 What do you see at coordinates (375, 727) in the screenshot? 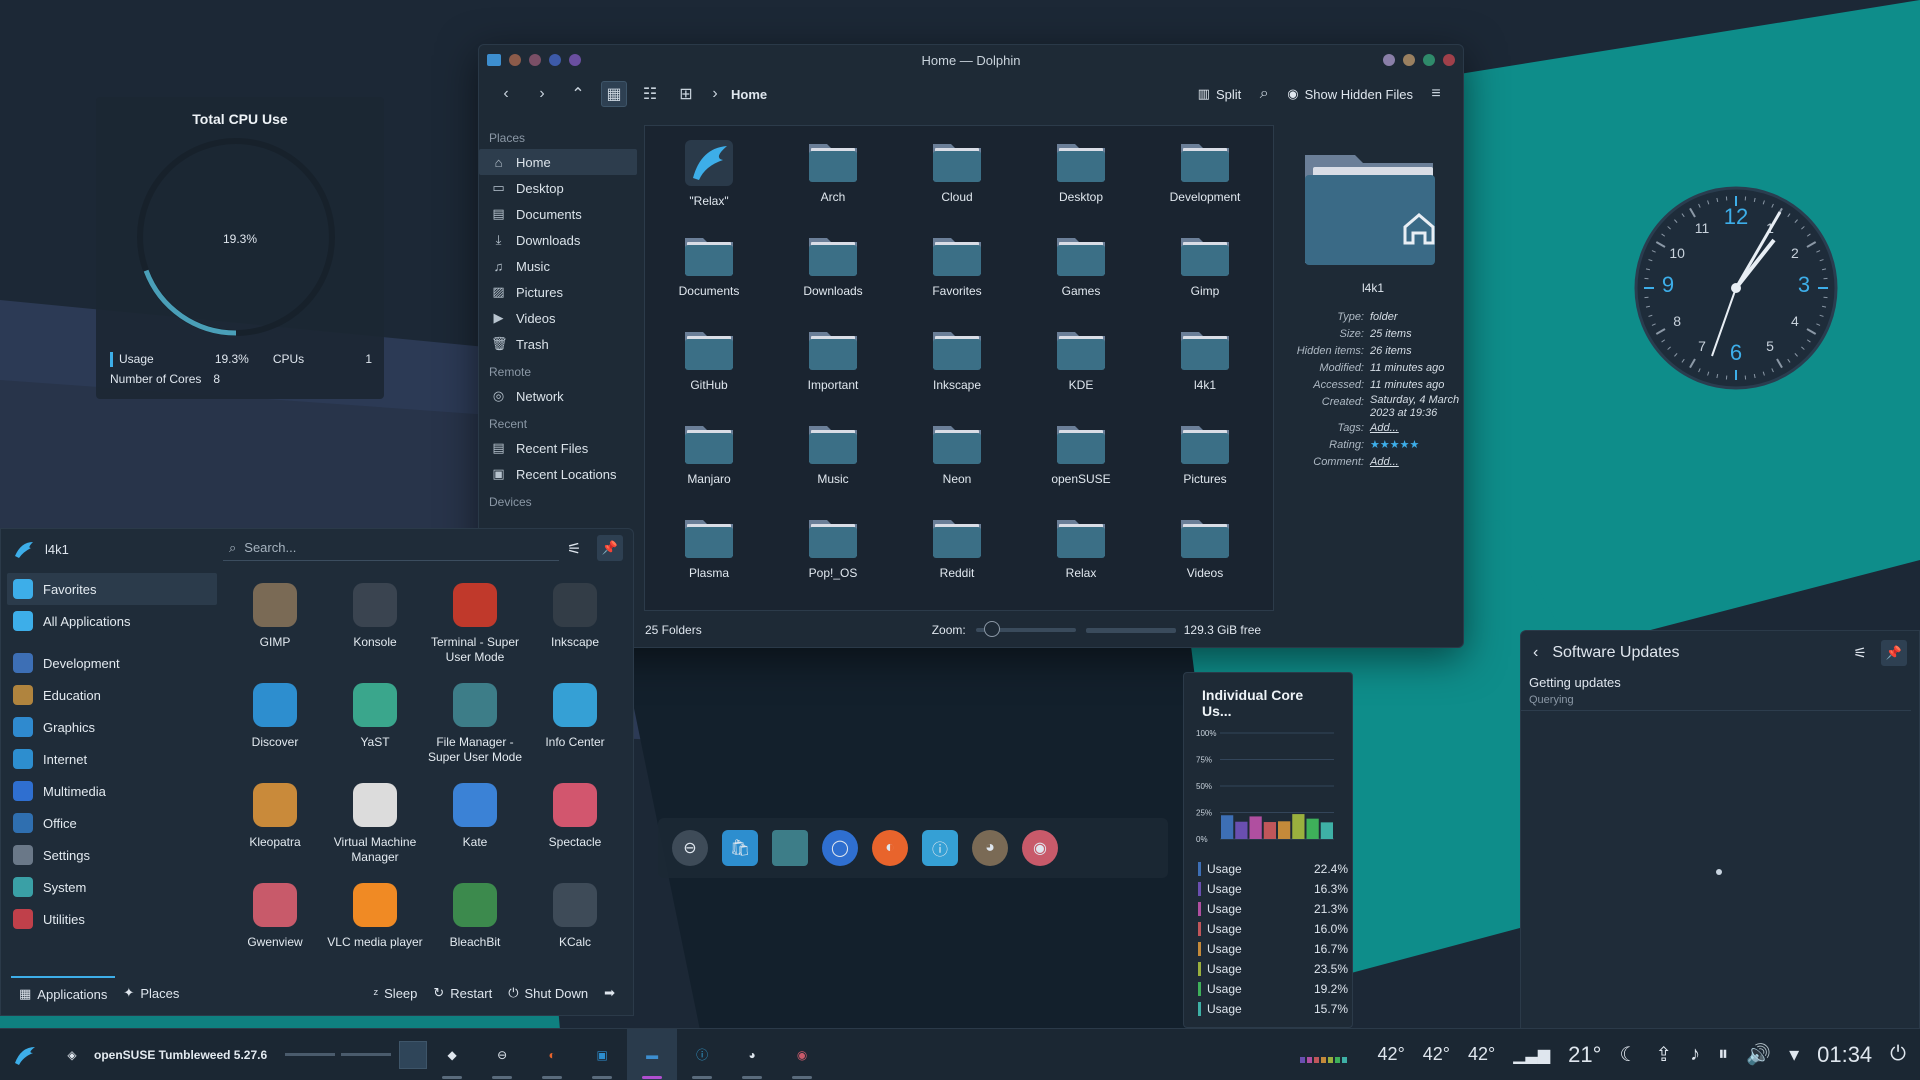
I see `app-yast: YaST` at bounding box center [375, 727].